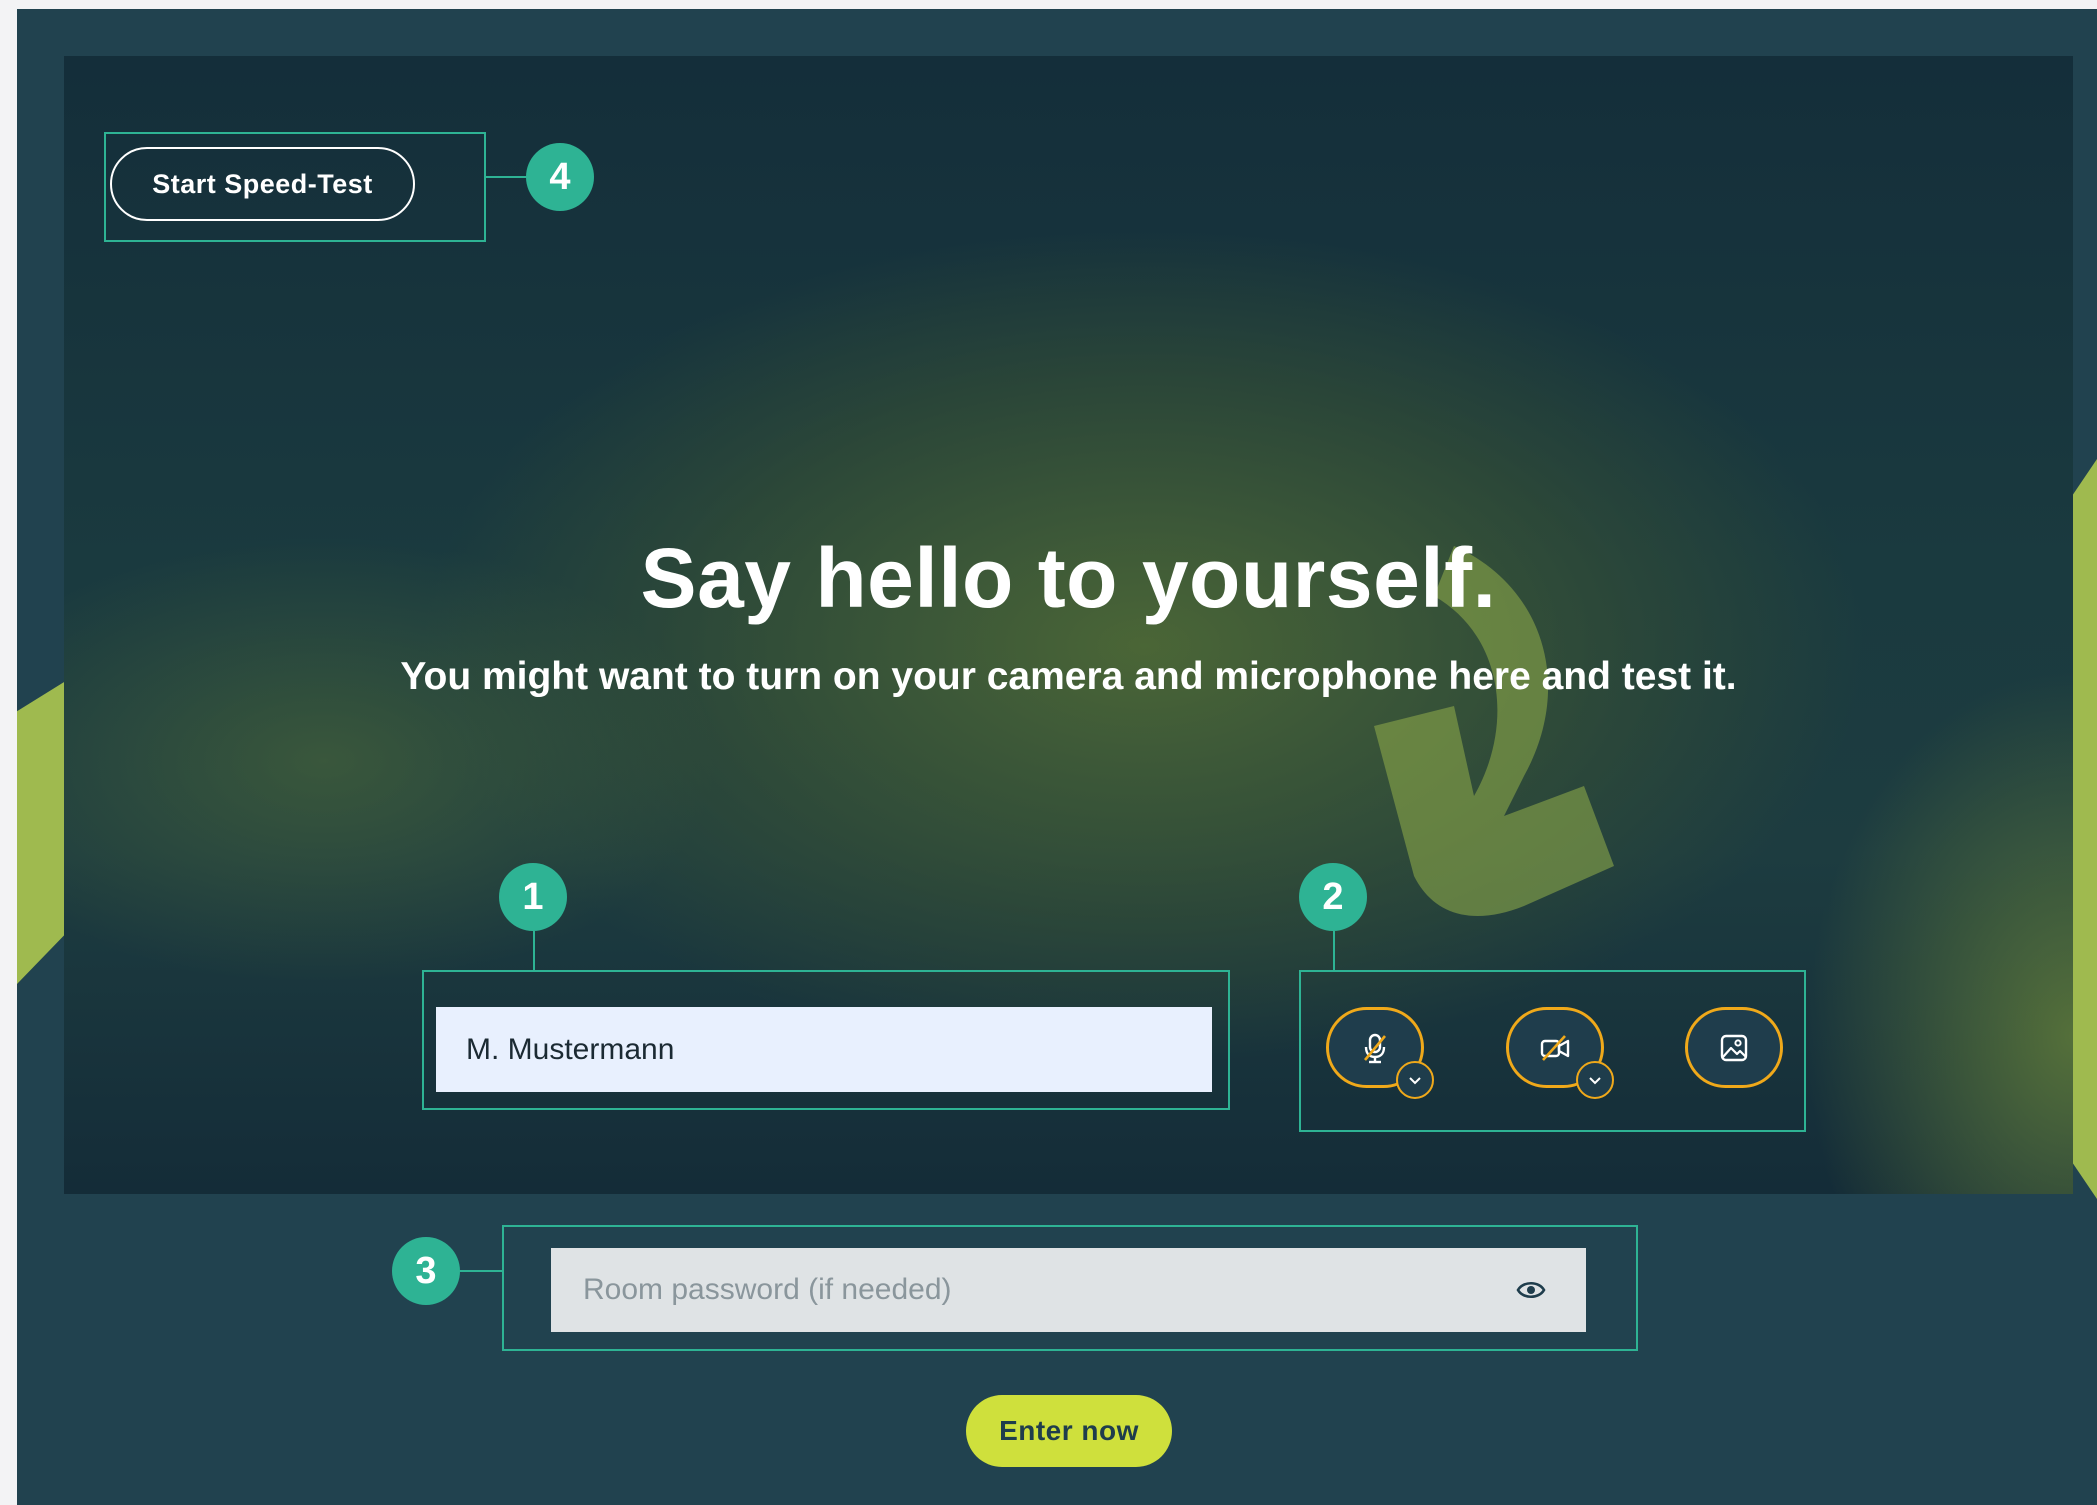 This screenshot has width=2097, height=1505. I want to click on enter-now-button: Enter now, so click(1069, 1431).